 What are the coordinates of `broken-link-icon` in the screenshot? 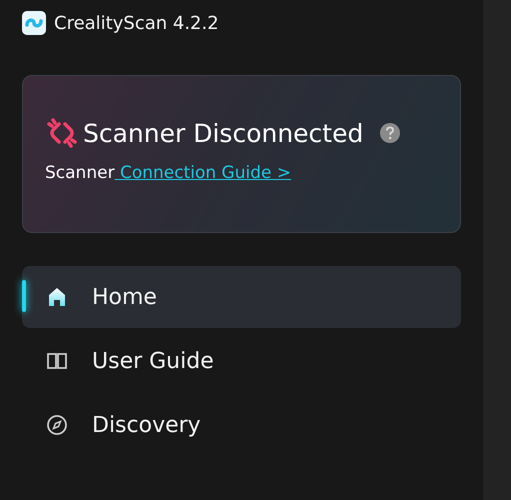 It's located at (62, 133).